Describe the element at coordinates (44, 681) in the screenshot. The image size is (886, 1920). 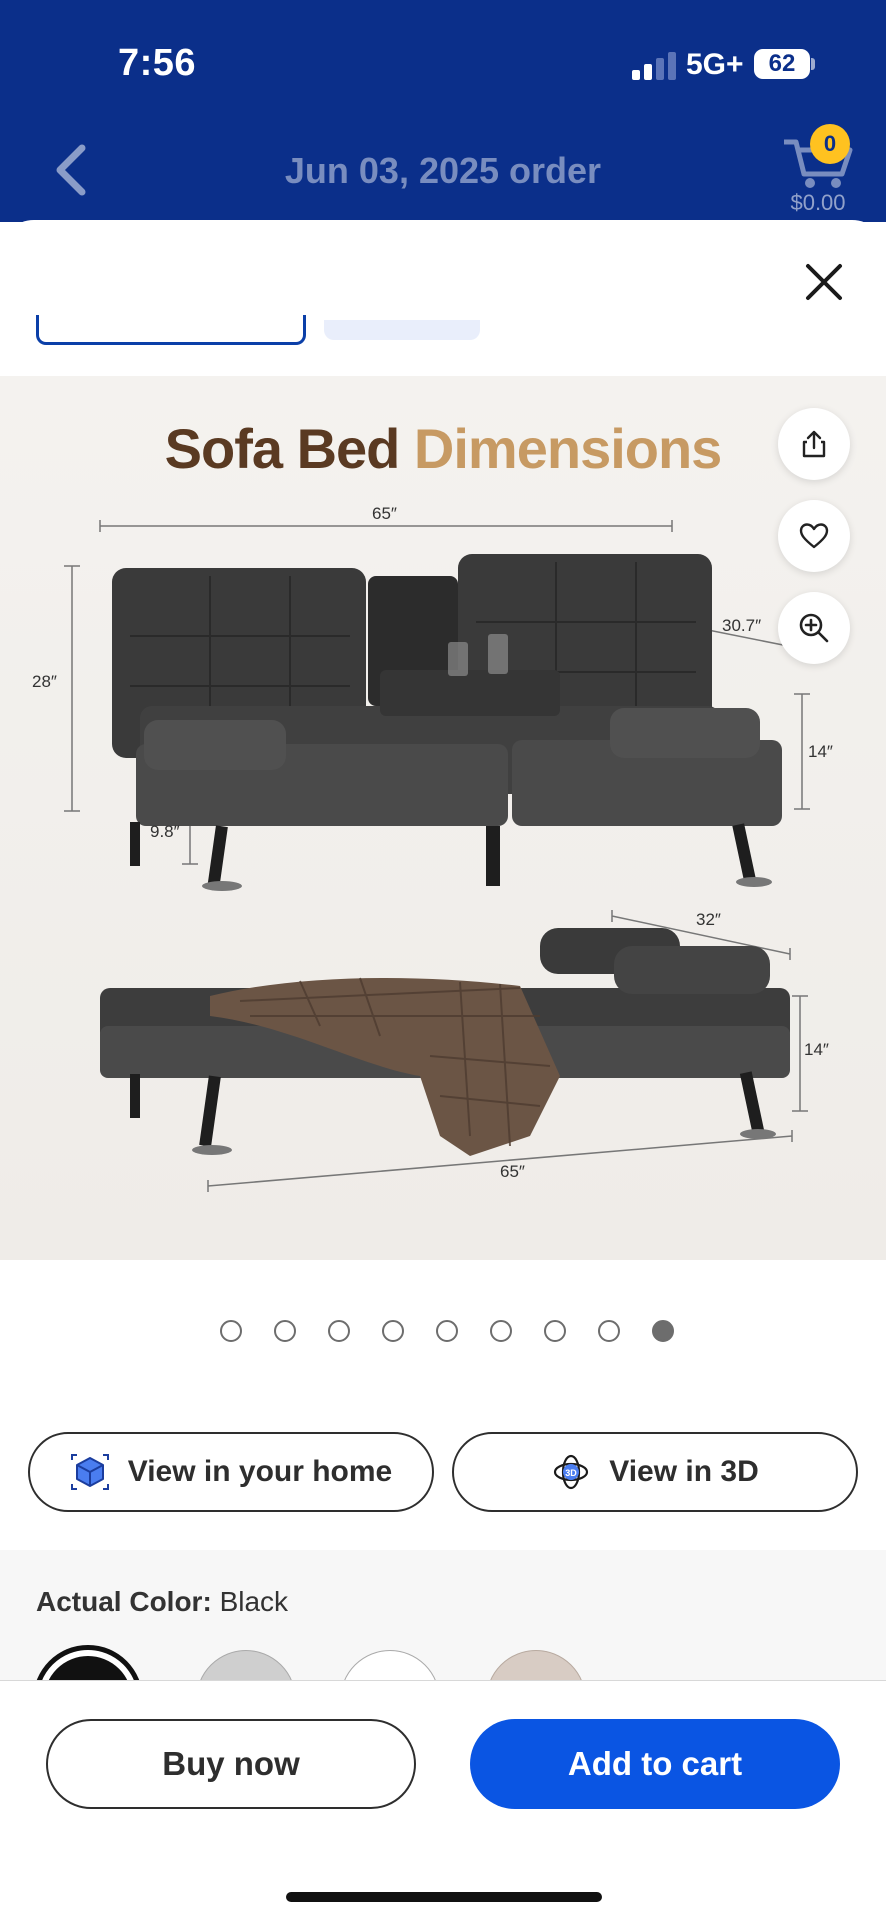
I see `dim-sofa-height: 28″` at that location.